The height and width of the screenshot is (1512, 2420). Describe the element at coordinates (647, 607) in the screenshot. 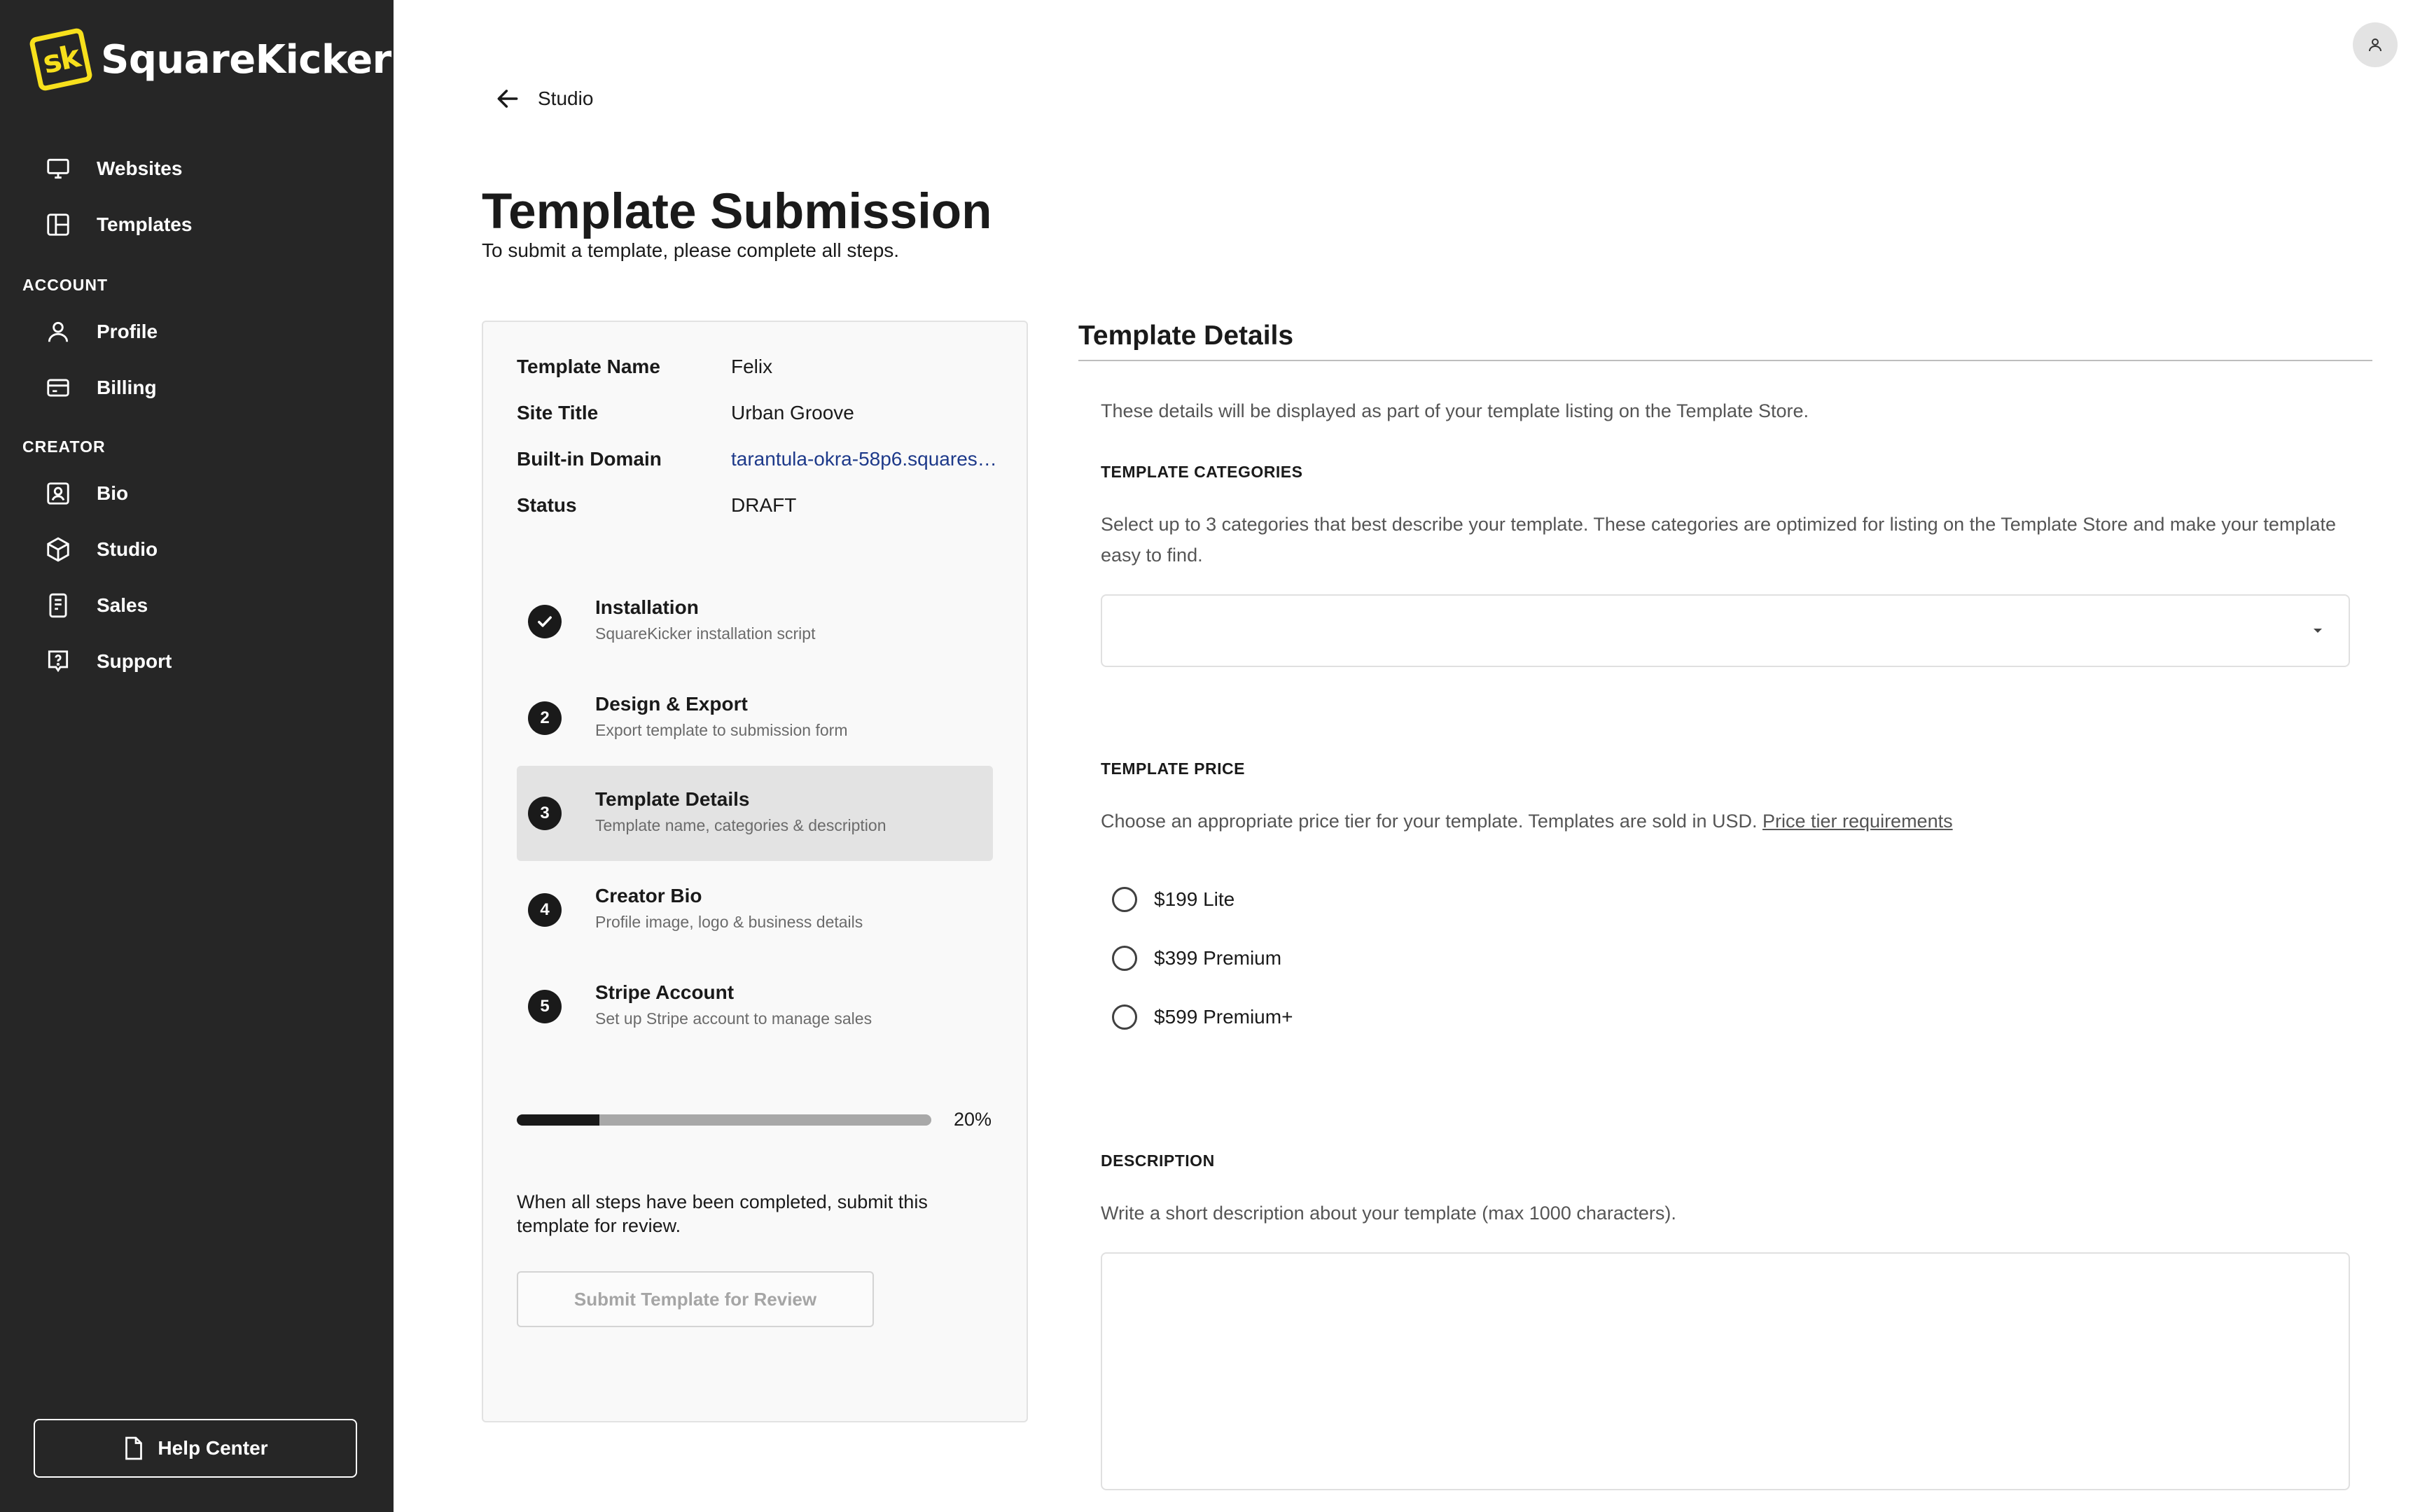

I see `step-title: Installation` at that location.